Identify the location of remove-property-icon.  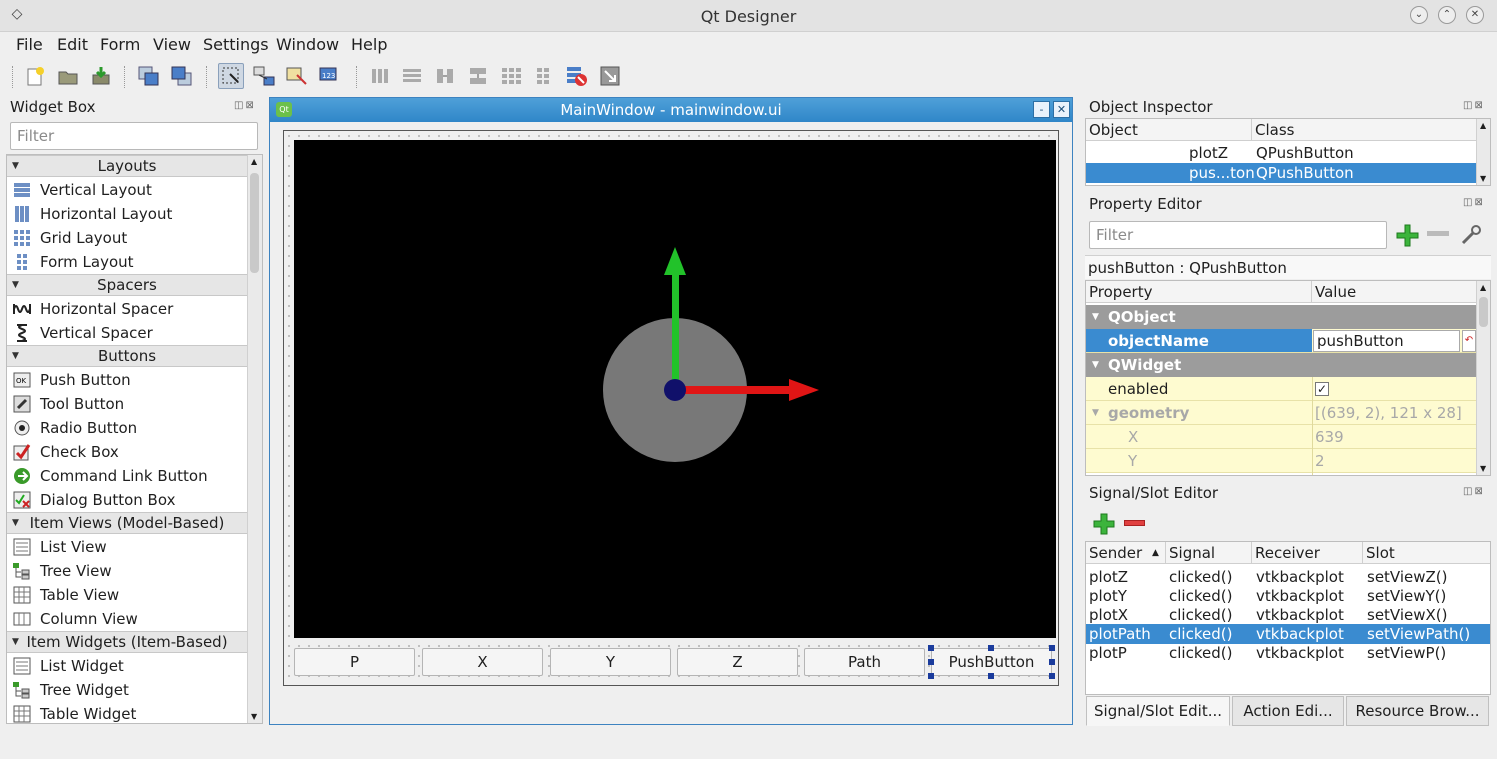
(1438, 233).